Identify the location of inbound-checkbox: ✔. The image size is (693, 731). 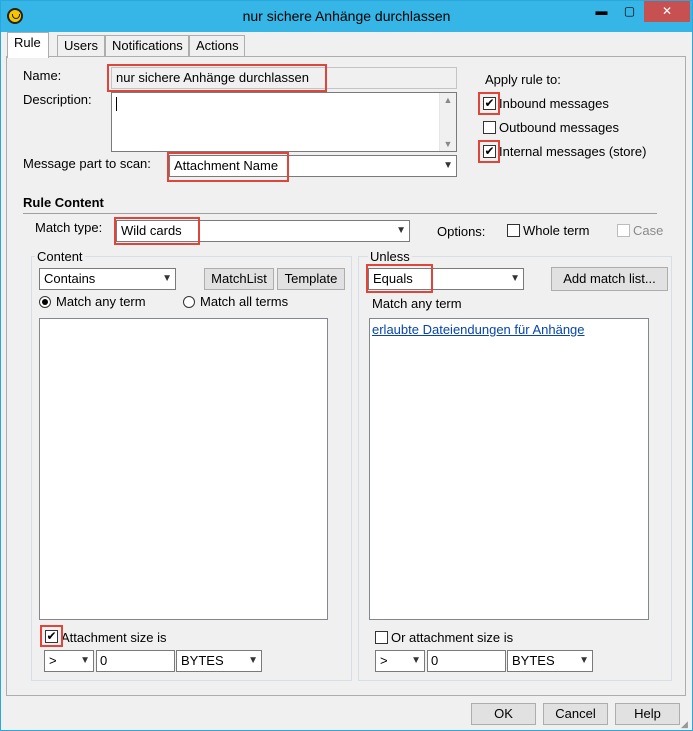
(489, 103).